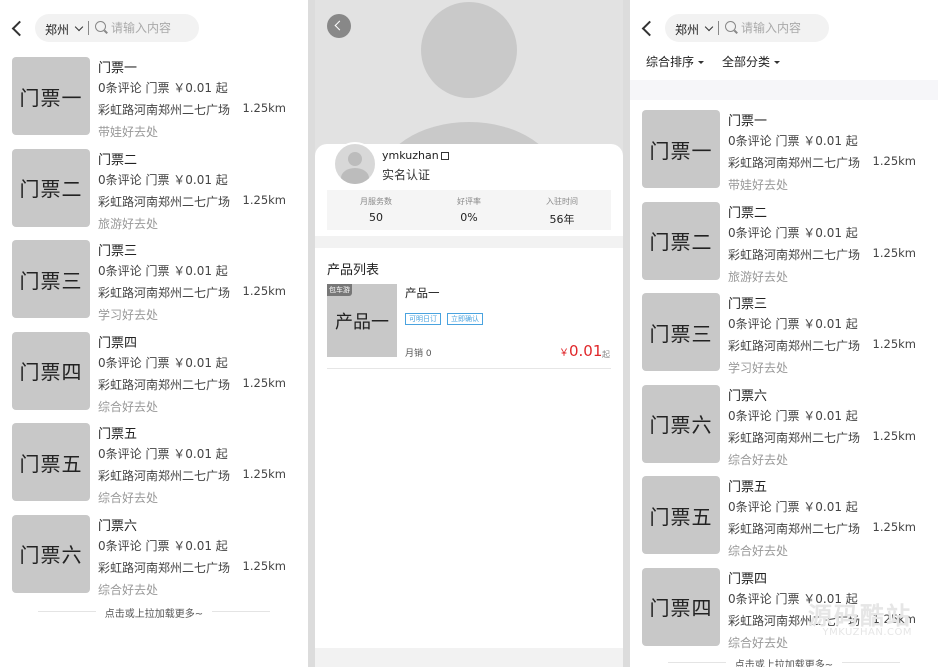  What do you see at coordinates (118, 160) in the screenshot?
I see `item-name: 门票二` at bounding box center [118, 160].